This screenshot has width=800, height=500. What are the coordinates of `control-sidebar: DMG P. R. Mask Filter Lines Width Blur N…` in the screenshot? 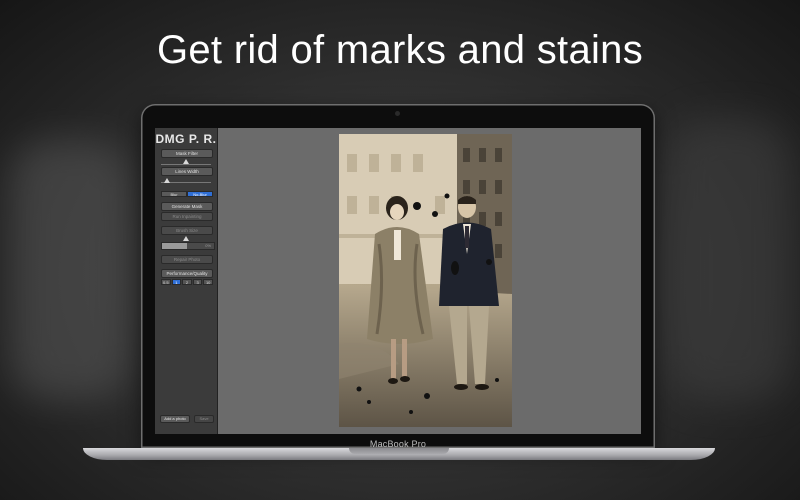 It's located at (186, 281).